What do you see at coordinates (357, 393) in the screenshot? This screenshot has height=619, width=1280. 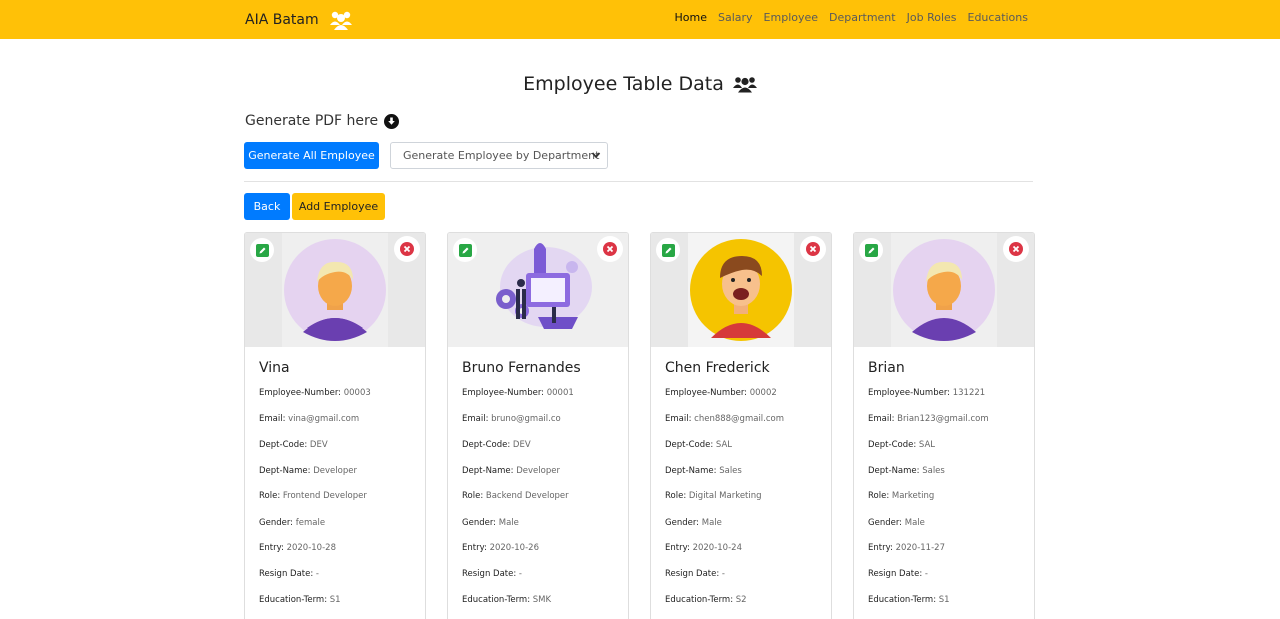 I see `field-value: 00003` at bounding box center [357, 393].